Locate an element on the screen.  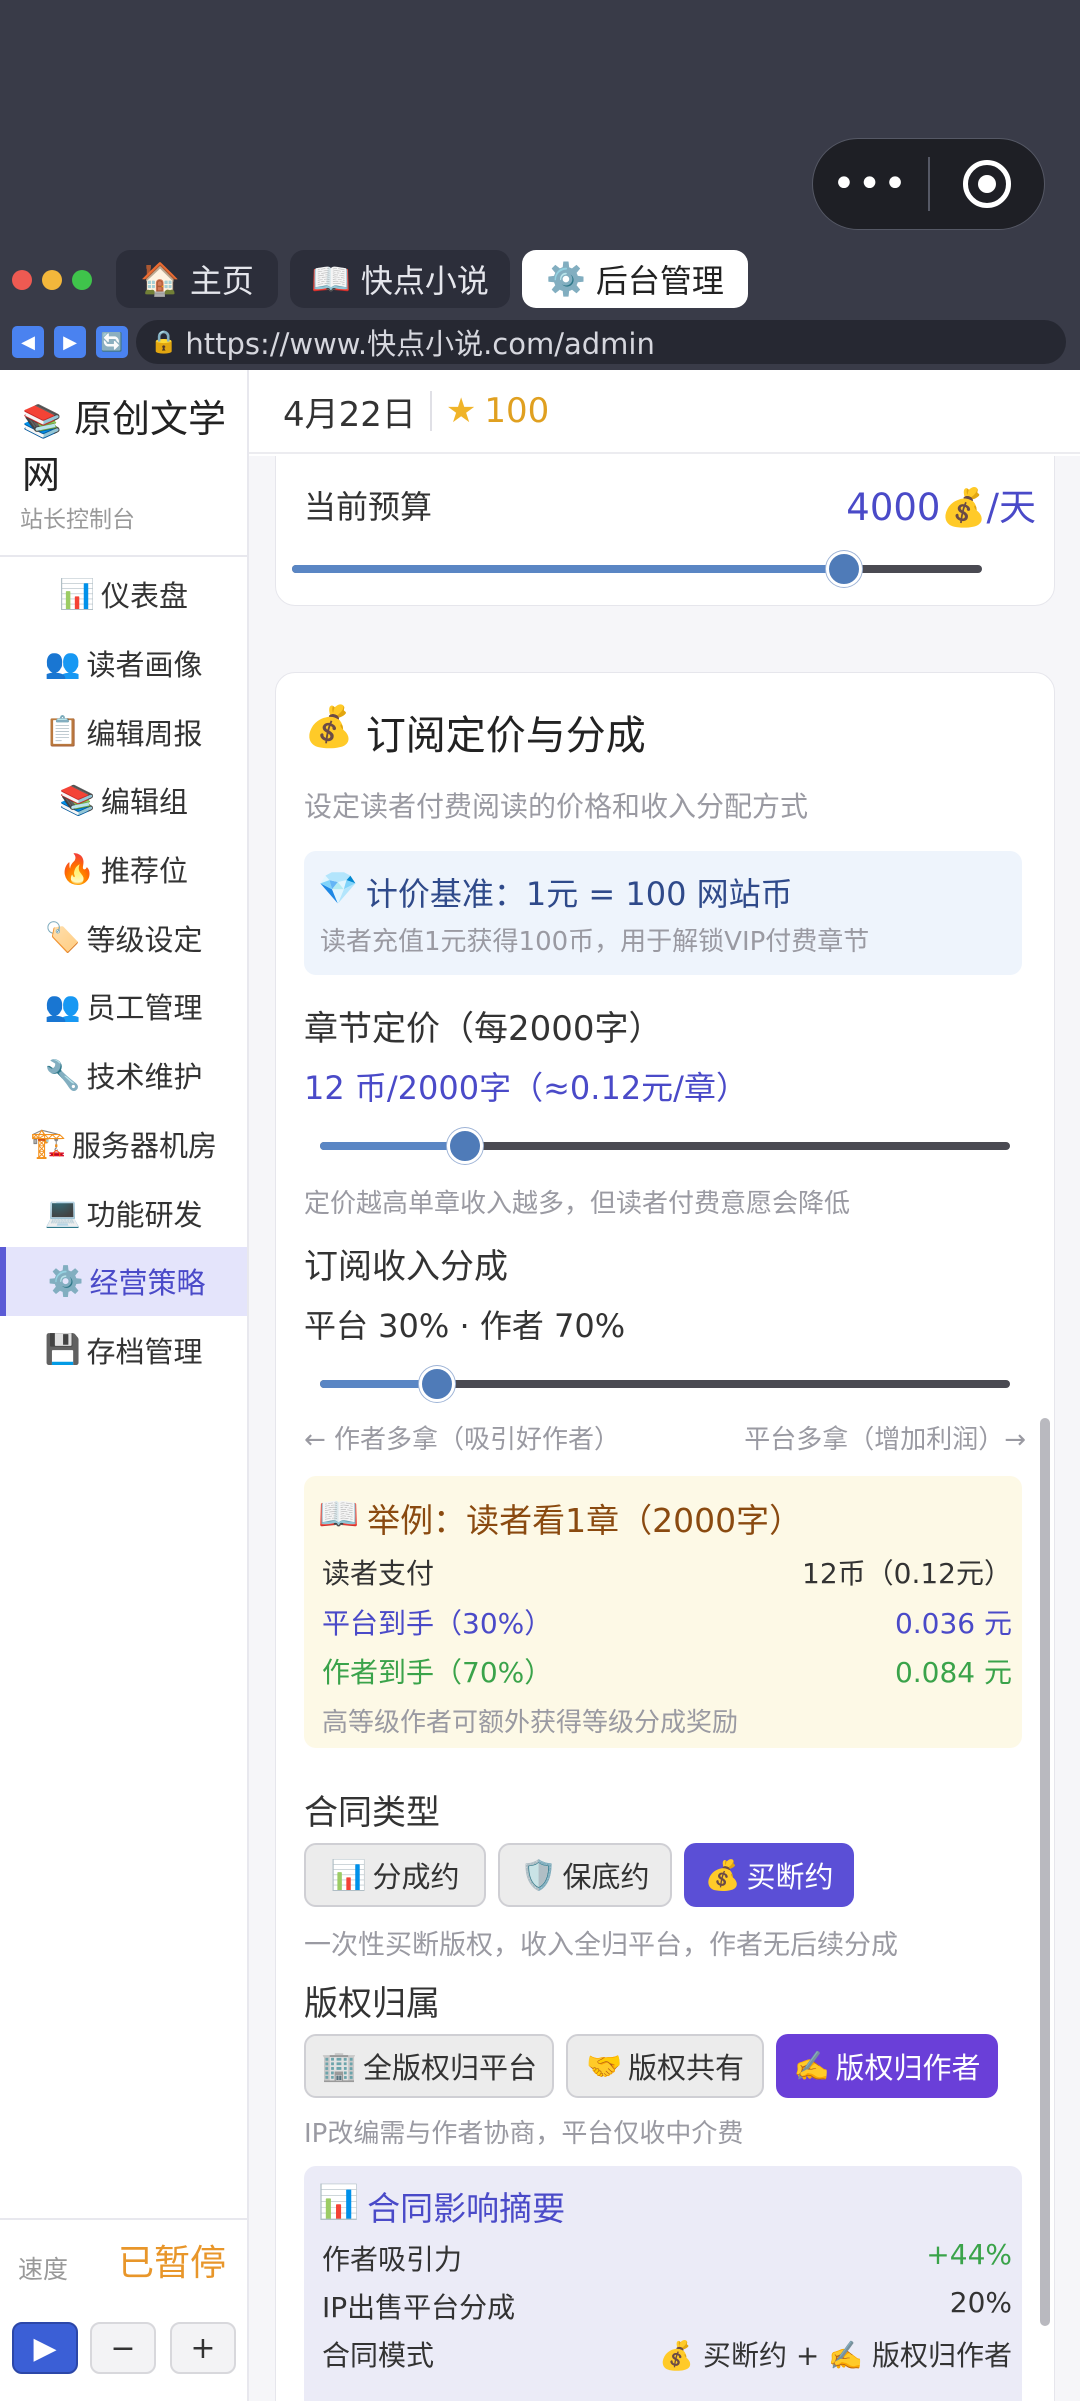
tab-admin: ⚙️ 后台管理 is located at coordinates (635, 279).